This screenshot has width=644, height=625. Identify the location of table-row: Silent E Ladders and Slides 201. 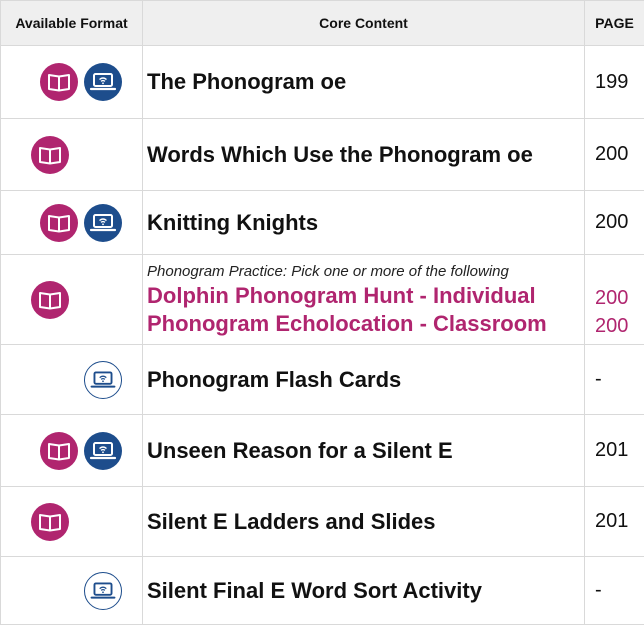
(322, 522).